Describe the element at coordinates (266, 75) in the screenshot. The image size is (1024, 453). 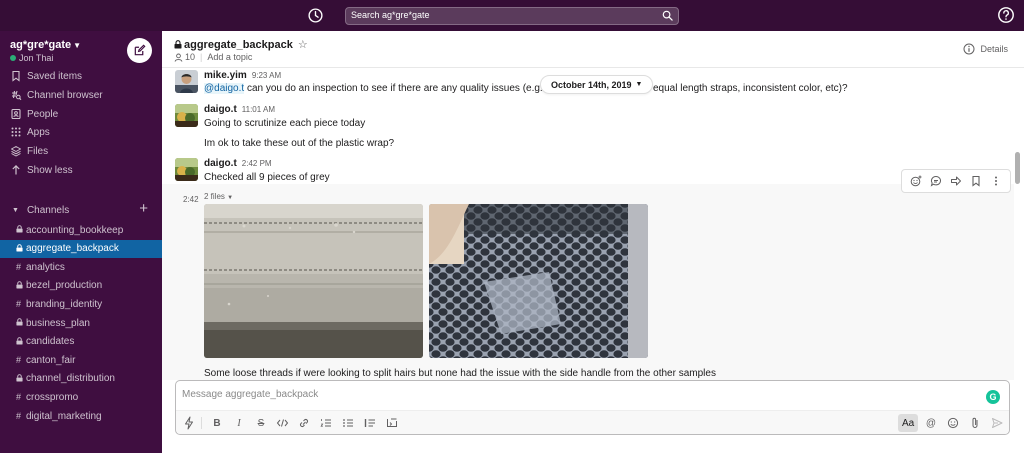
I see `message-time: 9:23 AM` at that location.